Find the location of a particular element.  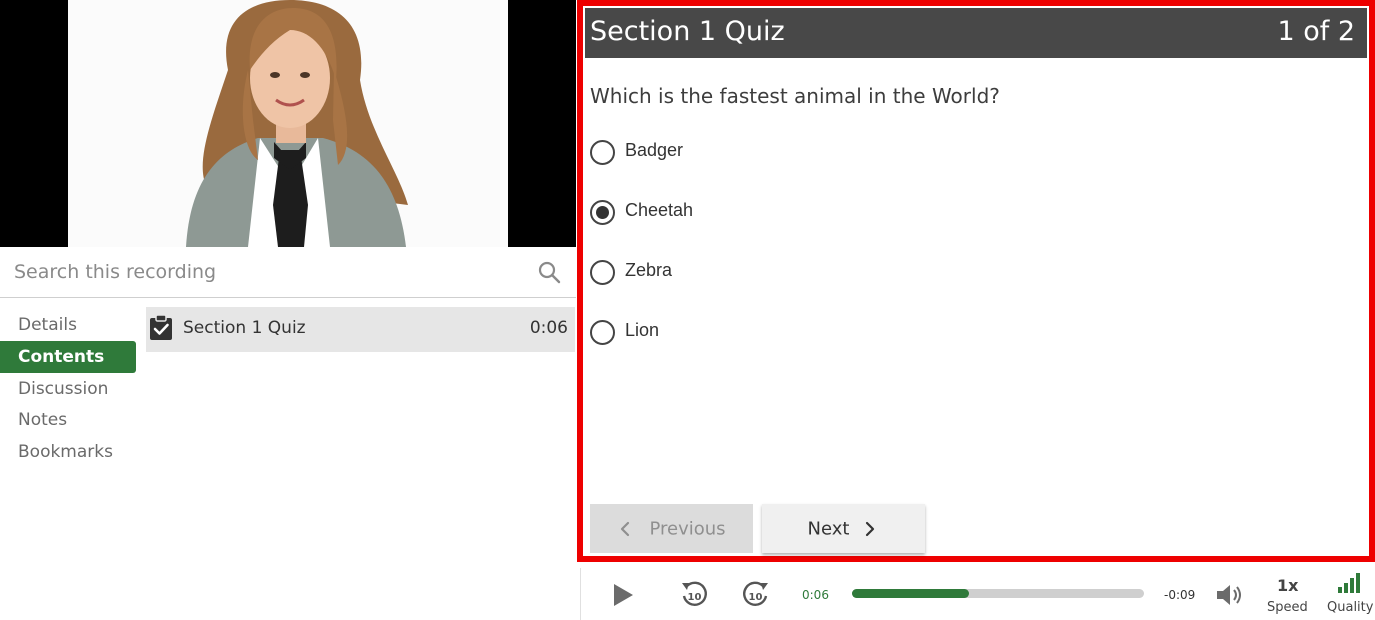

content-item-time: 0:06 is located at coordinates (548, 328).